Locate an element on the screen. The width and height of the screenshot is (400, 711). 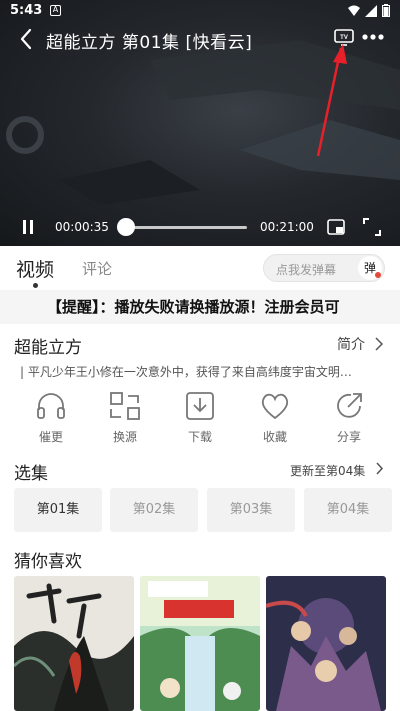
tv-cast-icon: TV is located at coordinates (344, 37).